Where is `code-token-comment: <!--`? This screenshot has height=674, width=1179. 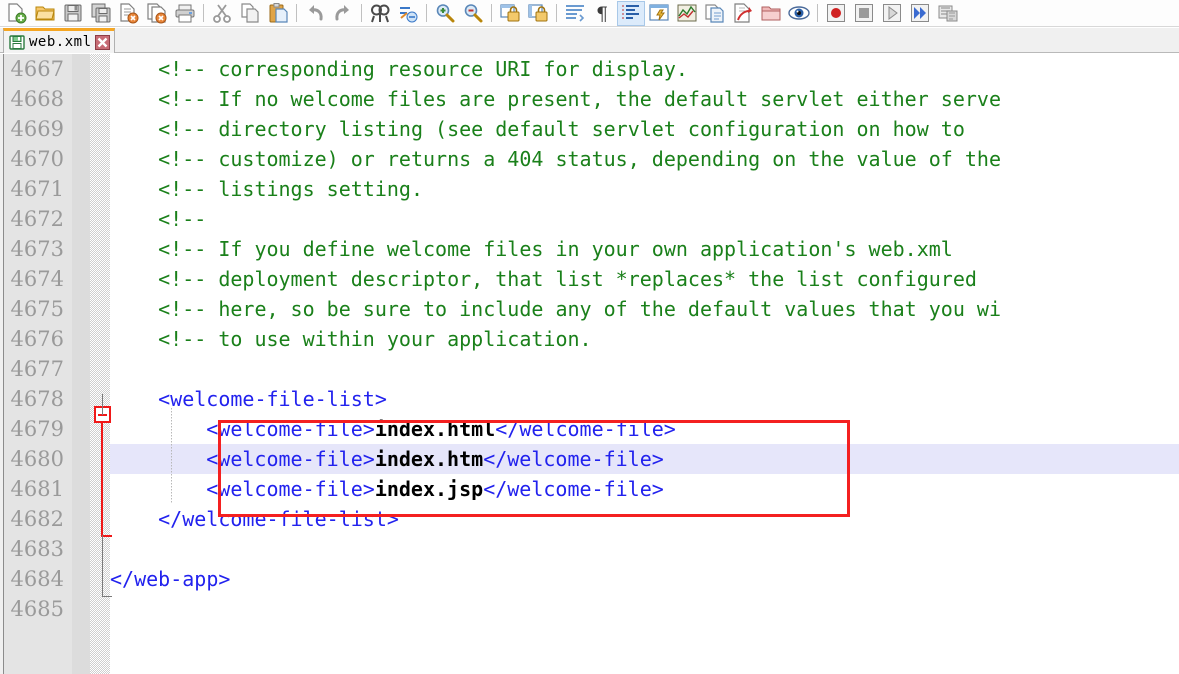 code-token-comment: <!-- is located at coordinates (182, 219).